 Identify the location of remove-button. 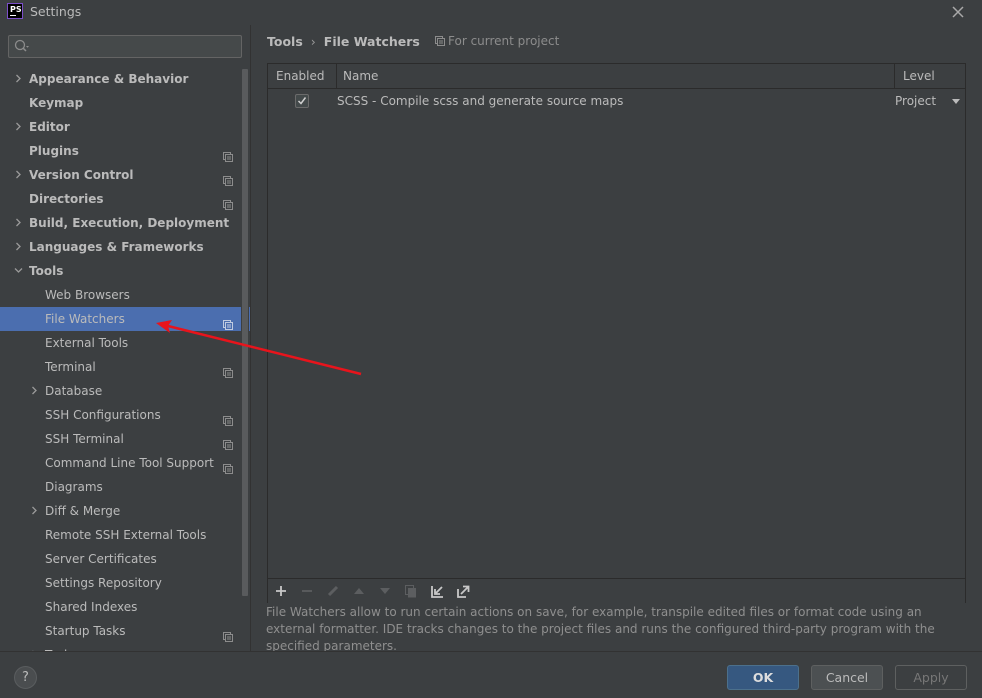
(307, 592).